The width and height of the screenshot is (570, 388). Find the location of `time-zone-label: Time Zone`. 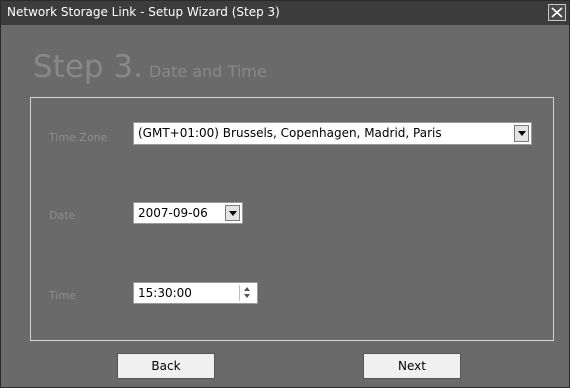

time-zone-label: Time Zone is located at coordinates (78, 137).